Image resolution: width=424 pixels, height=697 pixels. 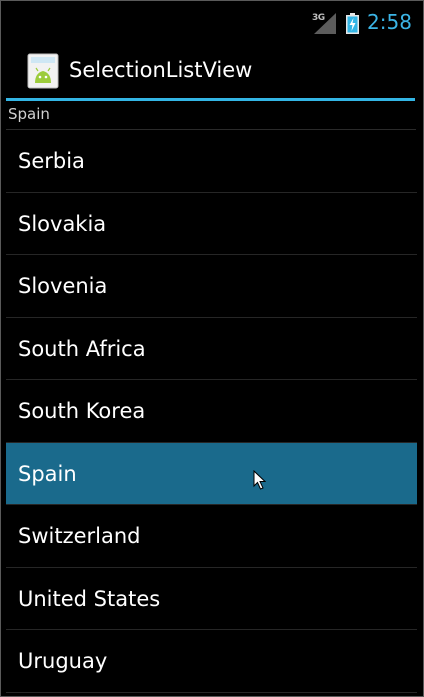 What do you see at coordinates (211, 473) in the screenshot?
I see `list-item-spain: Spain` at bounding box center [211, 473].